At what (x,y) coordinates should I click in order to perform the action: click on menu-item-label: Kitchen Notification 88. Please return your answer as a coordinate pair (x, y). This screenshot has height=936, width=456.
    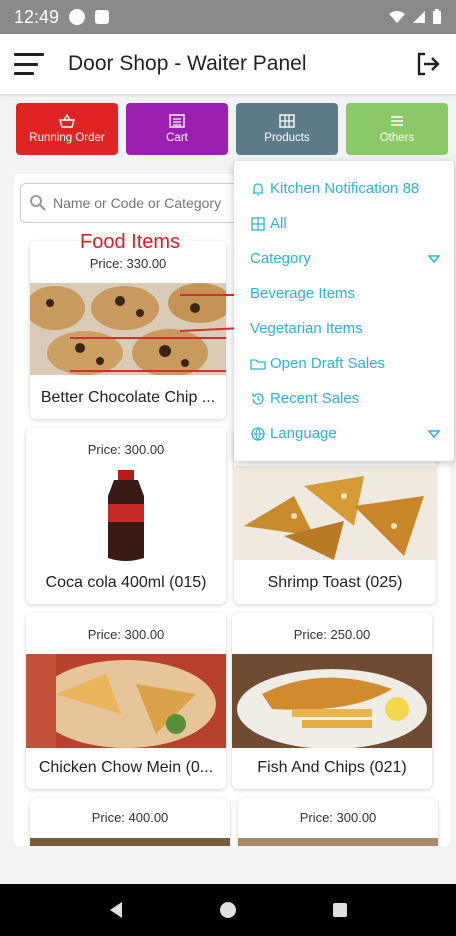
    Looking at the image, I should click on (345, 188).